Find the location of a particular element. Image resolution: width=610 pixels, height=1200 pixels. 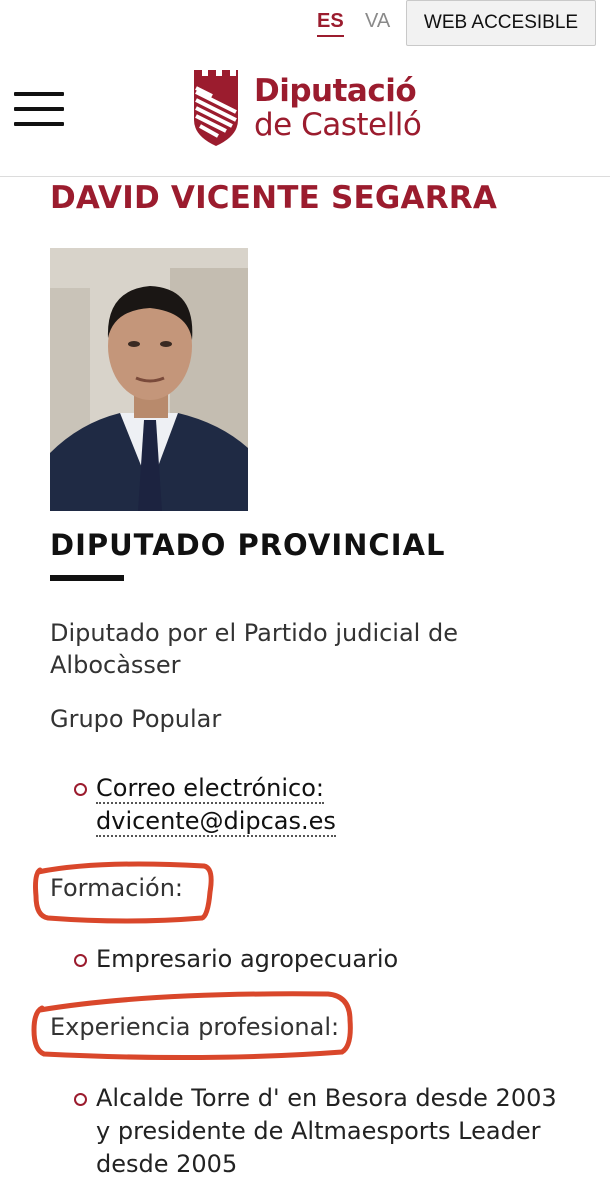

profile-photo is located at coordinates (149, 379).